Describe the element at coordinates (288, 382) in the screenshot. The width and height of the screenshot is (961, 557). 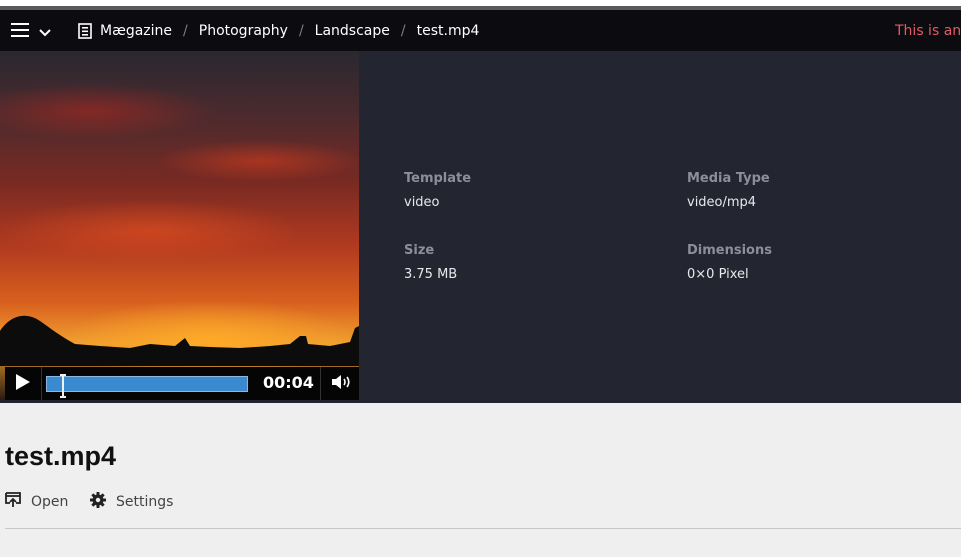
I see `video-timecode: 00:04` at that location.